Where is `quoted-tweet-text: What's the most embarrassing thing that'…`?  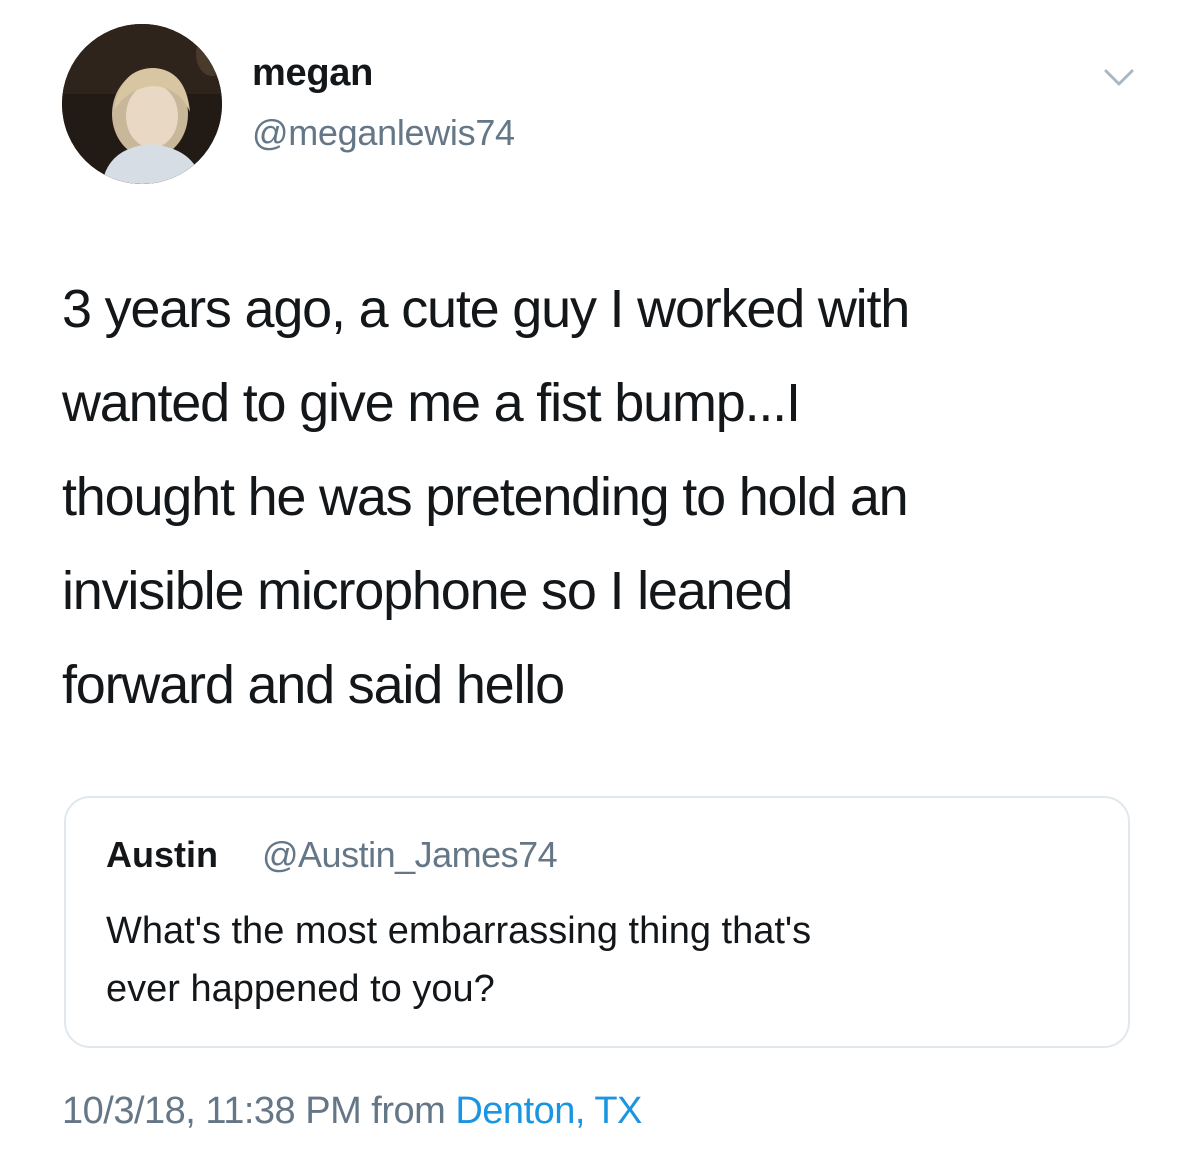
quoted-tweet-text: What's the most embarrassing thing that'… is located at coordinates (459, 960).